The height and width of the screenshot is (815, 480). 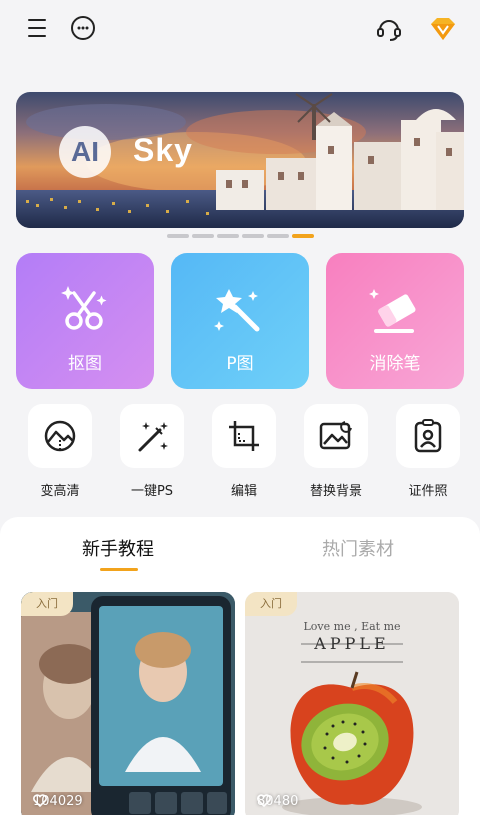 I want to click on enhance-icon, so click(x=60, y=436).